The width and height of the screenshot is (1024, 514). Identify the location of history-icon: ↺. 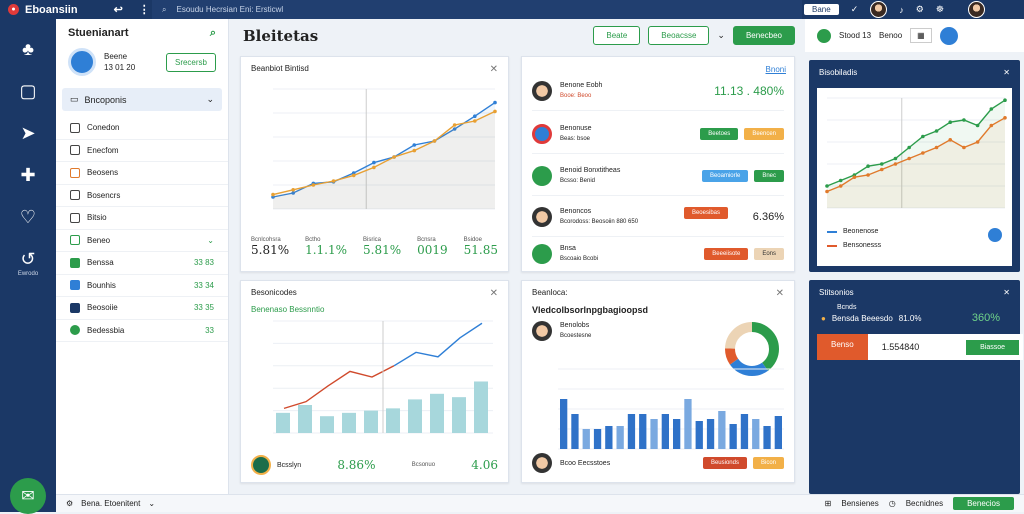
(28, 259).